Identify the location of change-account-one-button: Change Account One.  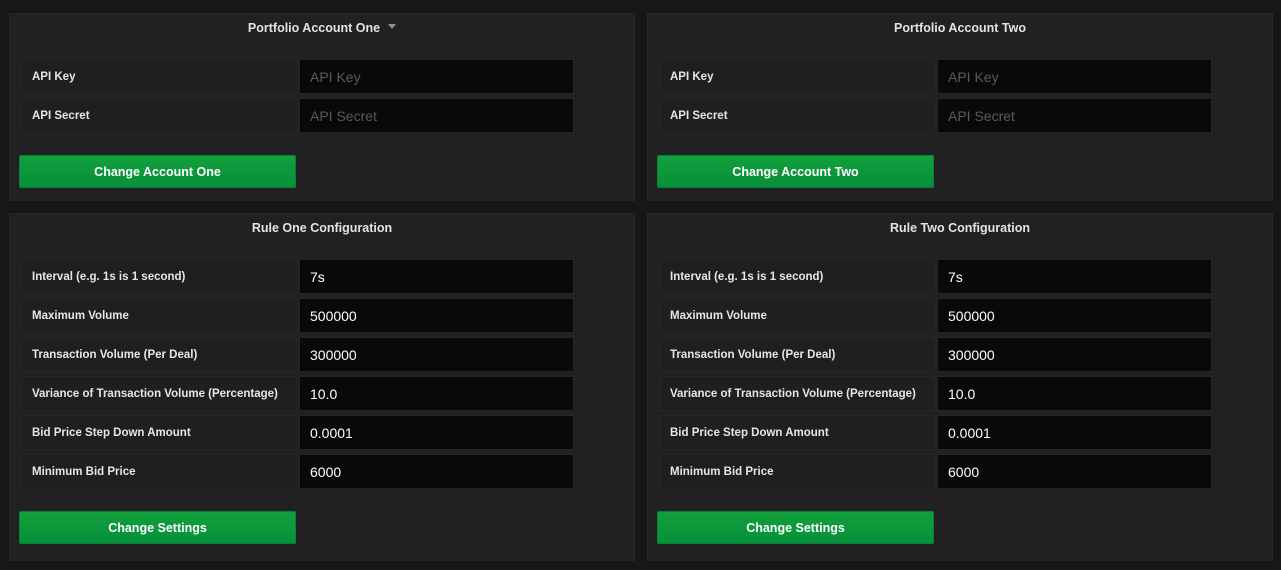
(157, 171).